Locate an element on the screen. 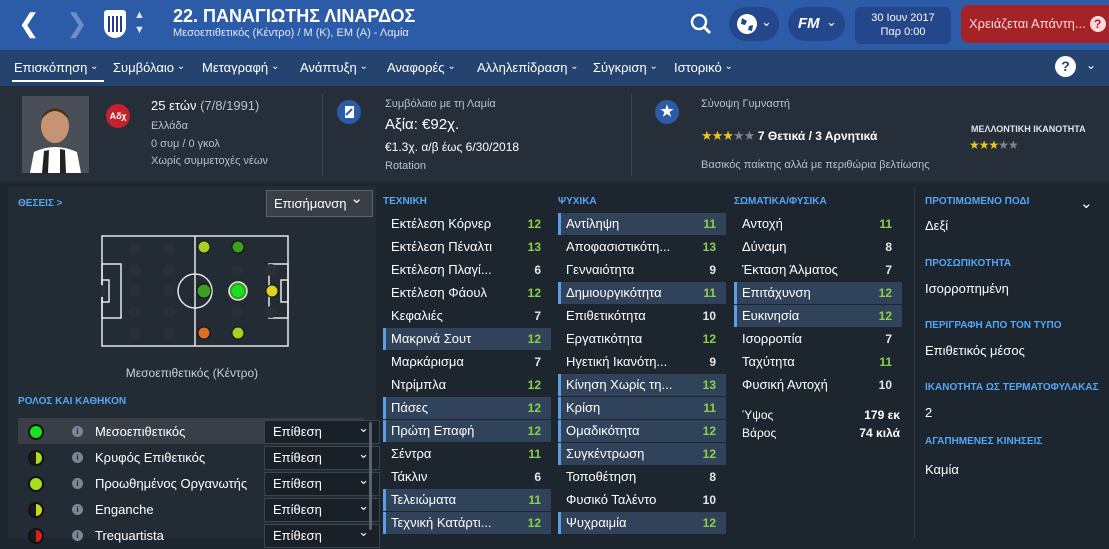  attribute-row: Εκτέλεση Κόρνερ 12 is located at coordinates (467, 224).